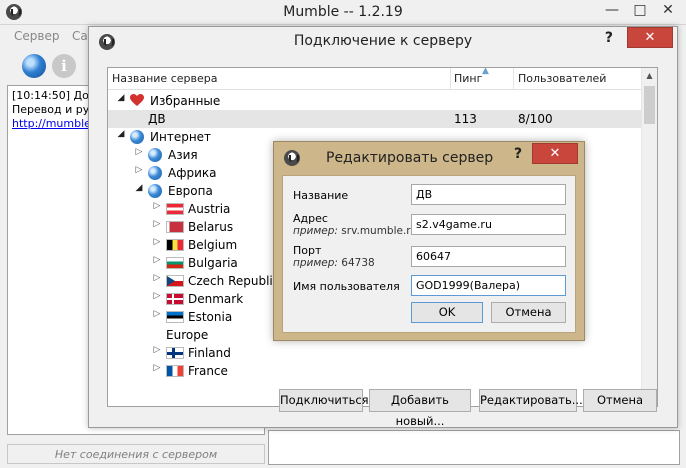 Image resolution: width=686 pixels, height=468 pixels. I want to click on port-field: 60647, so click(488, 256).